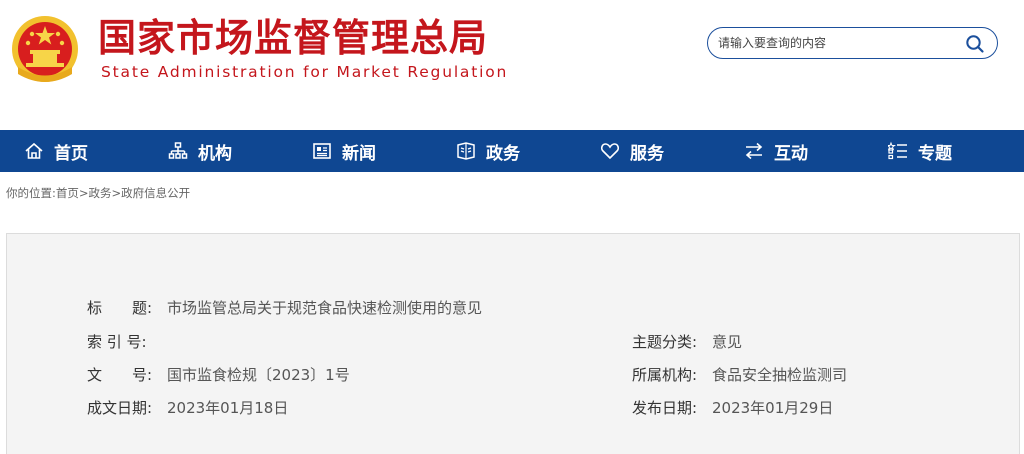  Describe the element at coordinates (117, 342) in the screenshot. I see `index-number-label: 索 引 号:` at that location.